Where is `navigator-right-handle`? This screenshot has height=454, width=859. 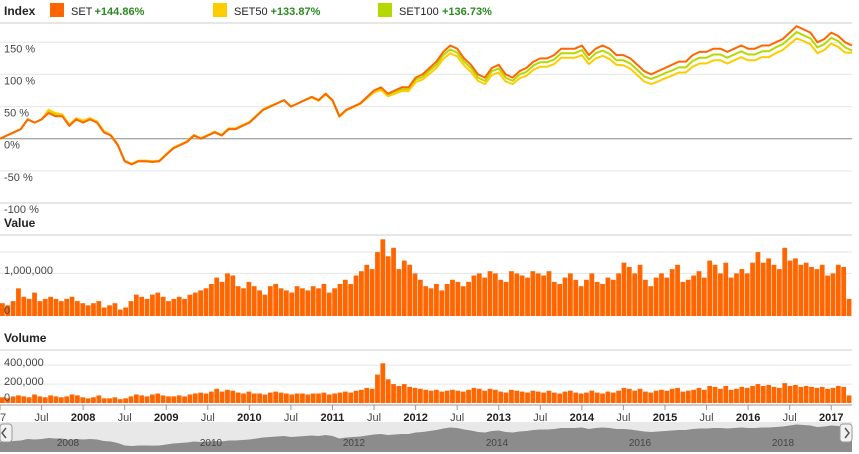 navigator-right-handle is located at coordinates (846, 433).